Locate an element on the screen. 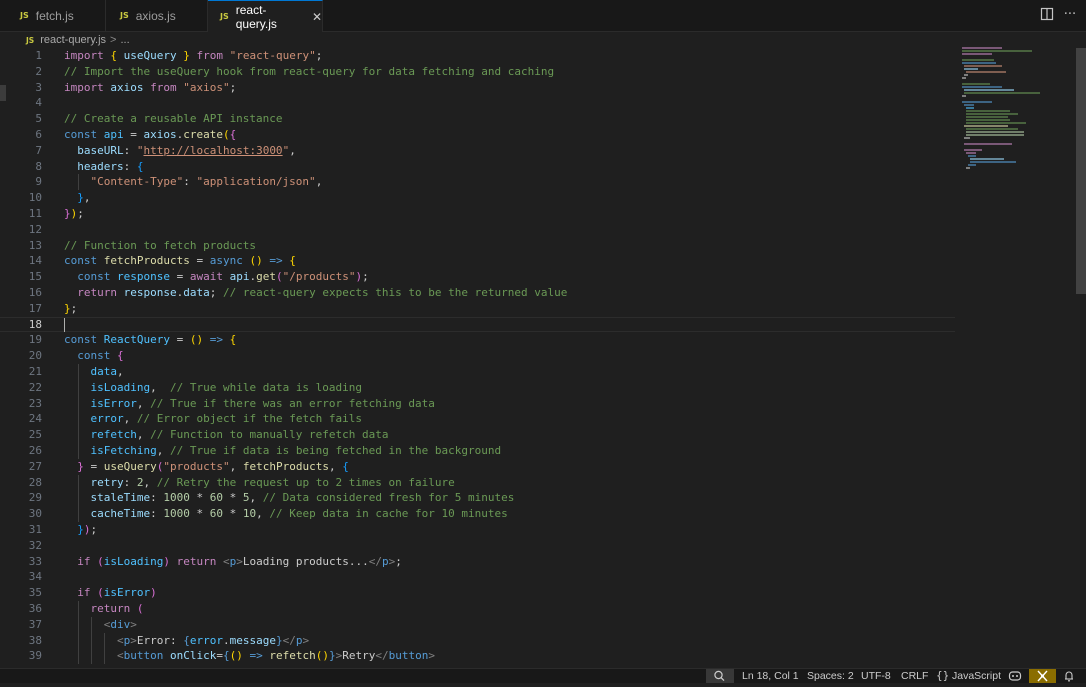 The width and height of the screenshot is (1086, 687). scrollbar-thumb is located at coordinates (1081, 171).